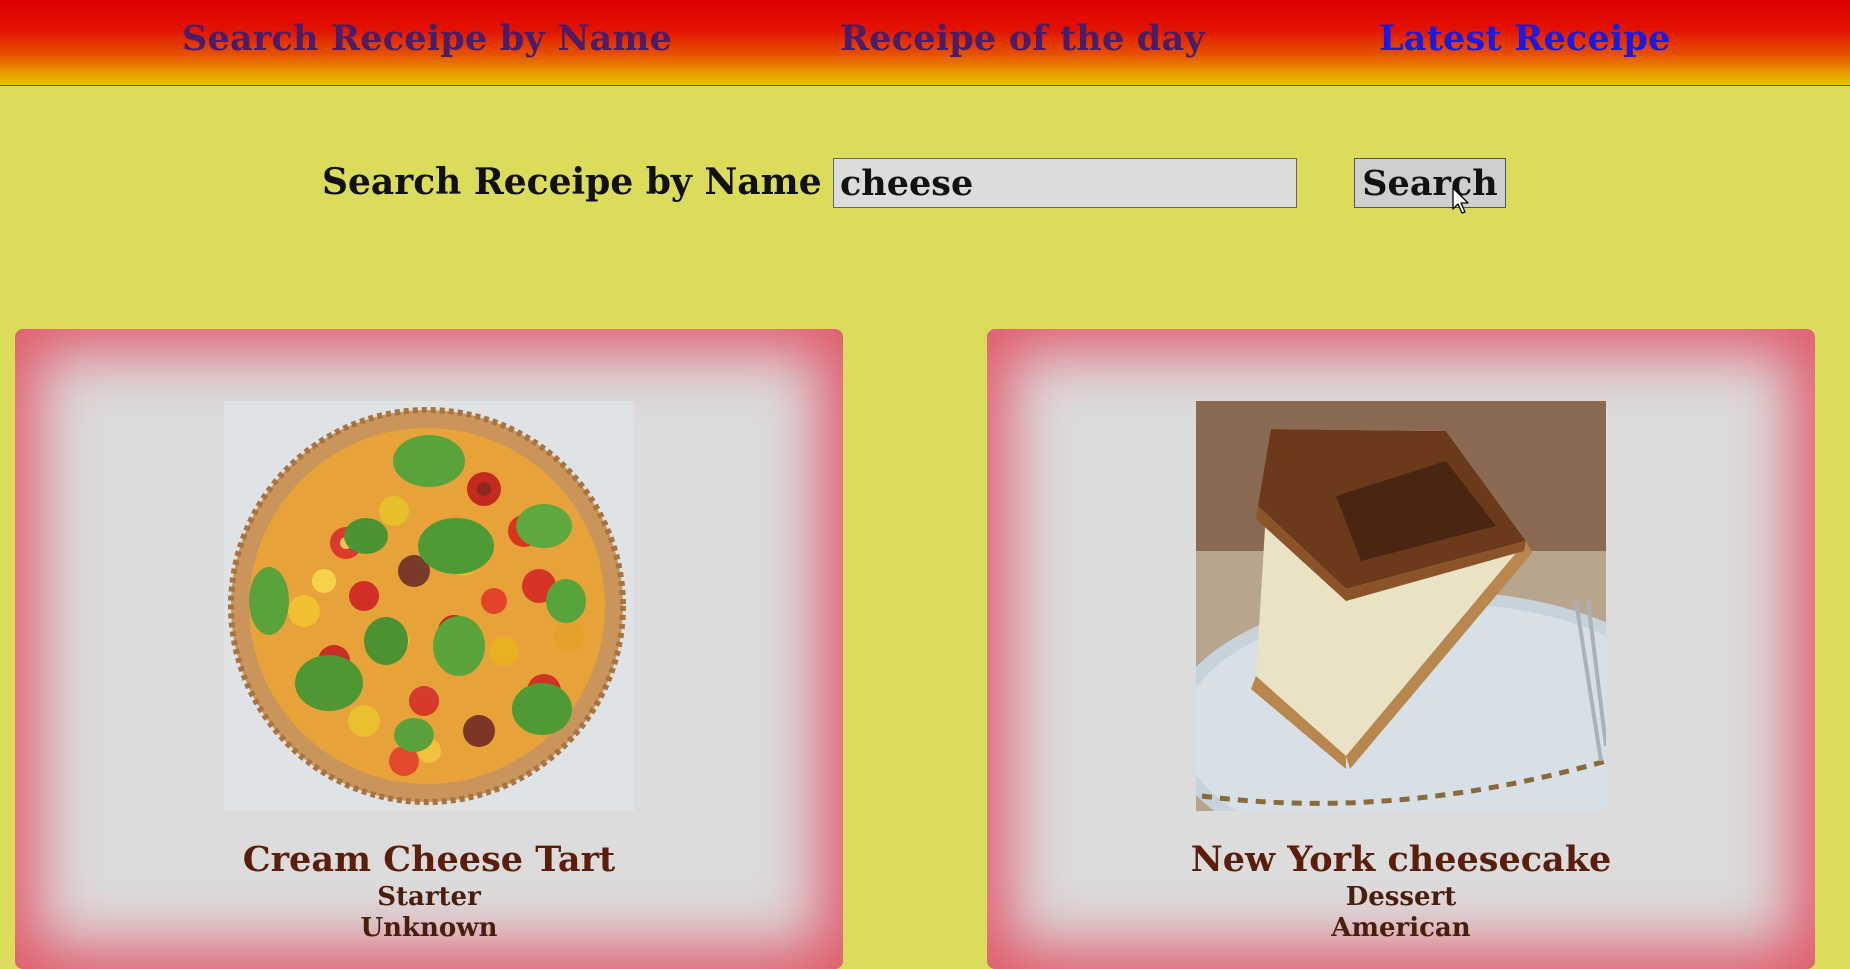 This screenshot has width=1850, height=969. Describe the element at coordinates (1401, 606) in the screenshot. I see `new-york-cheesecake-image` at that location.